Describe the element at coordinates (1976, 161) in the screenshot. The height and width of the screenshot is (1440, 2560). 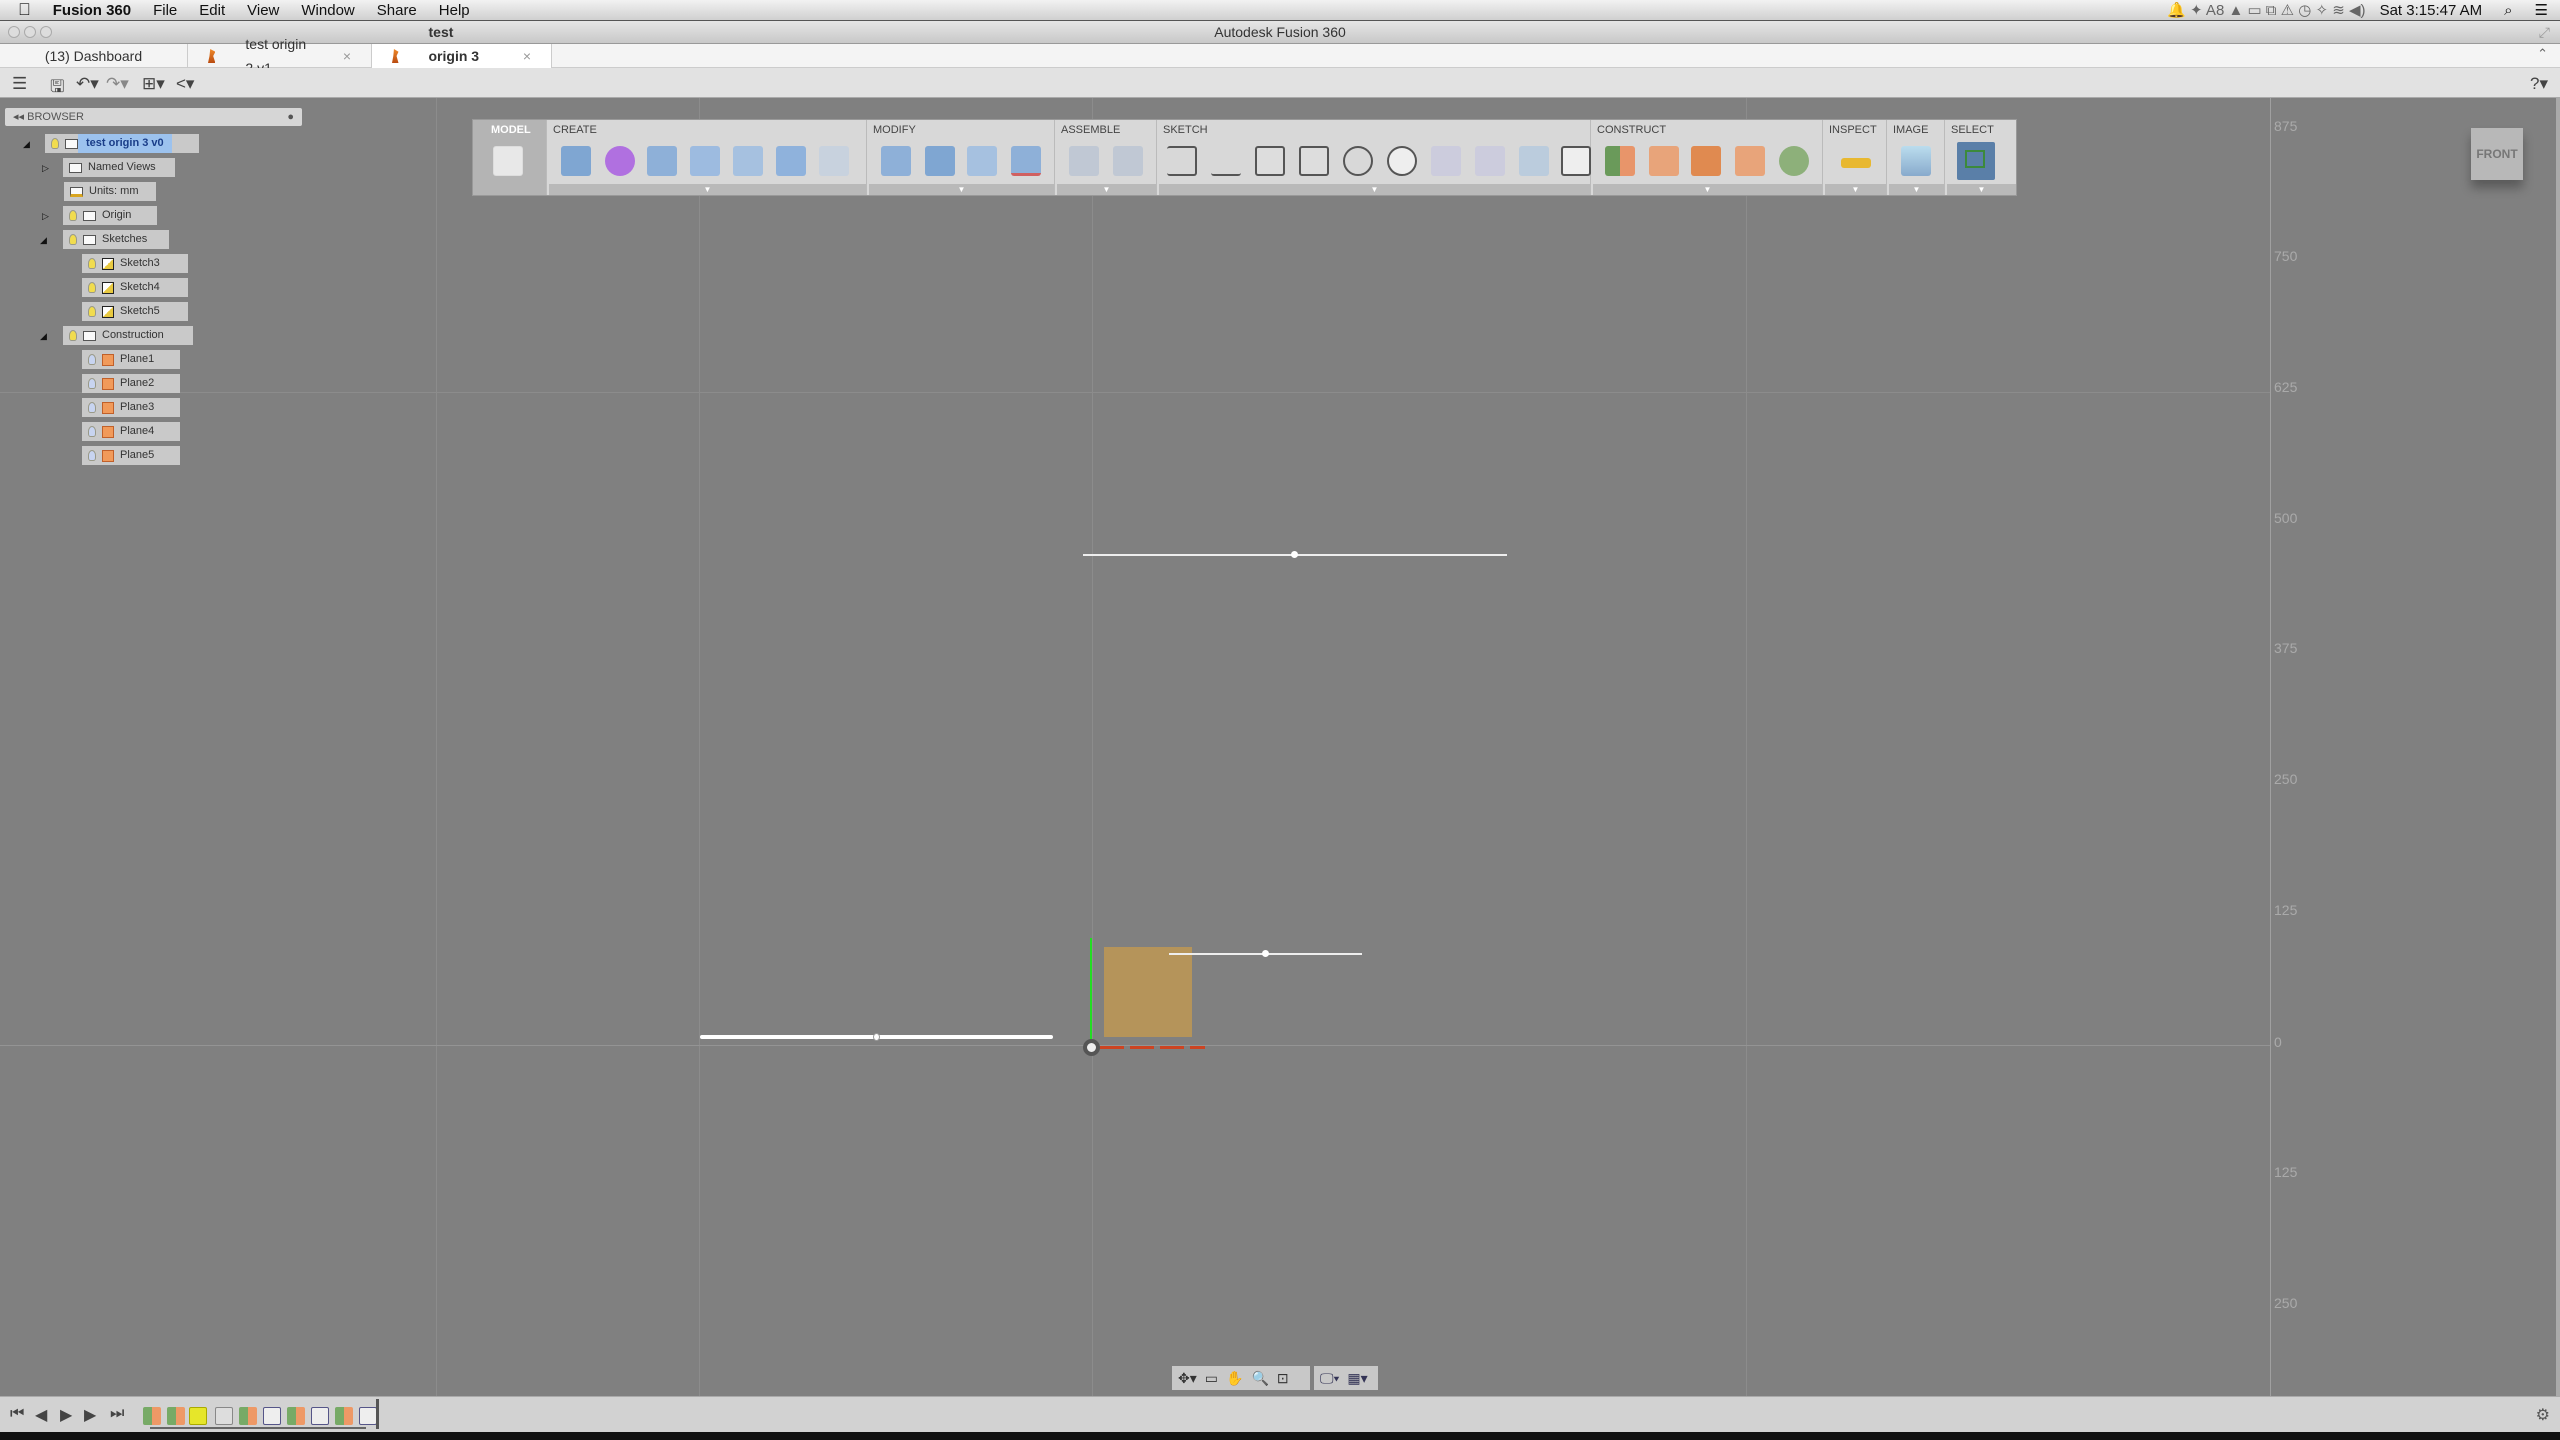
I see `select-icon` at that location.